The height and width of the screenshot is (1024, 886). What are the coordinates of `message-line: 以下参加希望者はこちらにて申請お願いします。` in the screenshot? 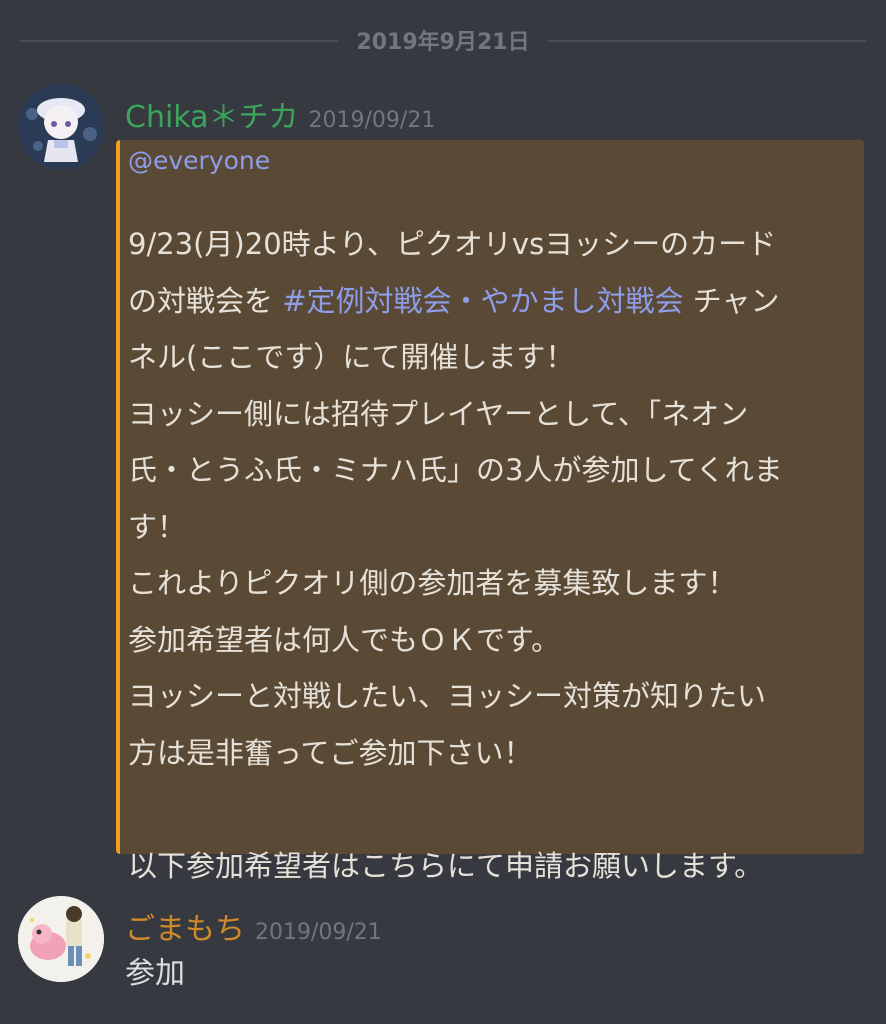 It's located at (446, 865).